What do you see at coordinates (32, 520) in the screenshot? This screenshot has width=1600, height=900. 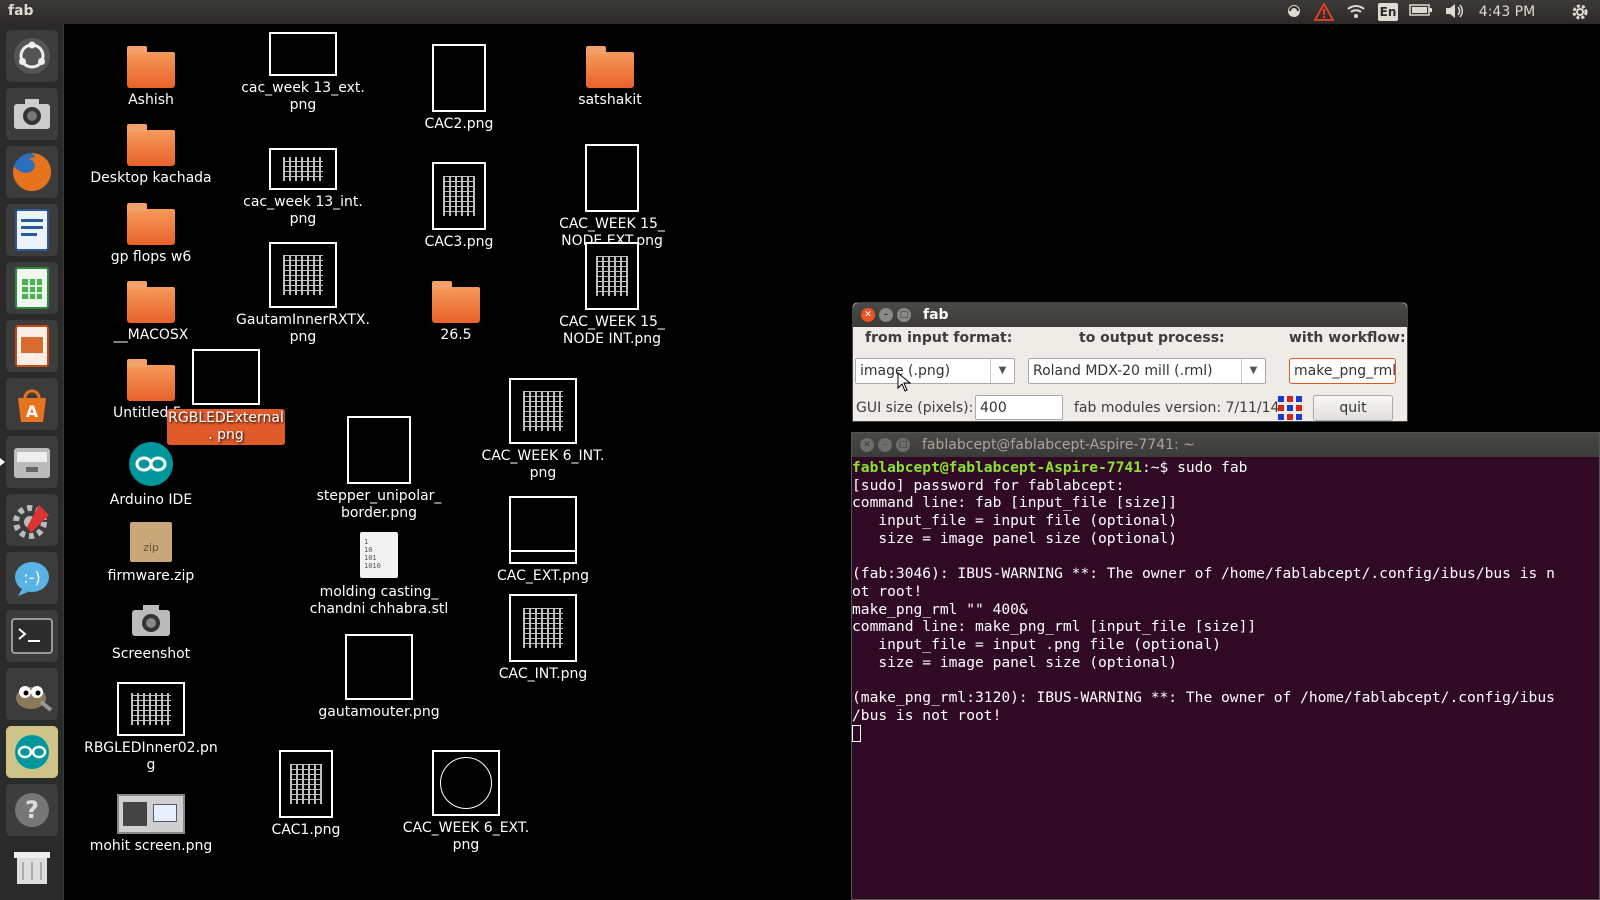 I see `system-settings-icon` at bounding box center [32, 520].